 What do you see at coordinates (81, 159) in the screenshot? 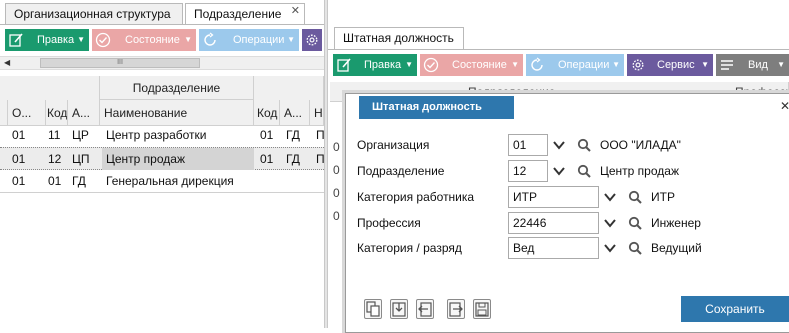
I see `cell-abbr: ЦП` at bounding box center [81, 159].